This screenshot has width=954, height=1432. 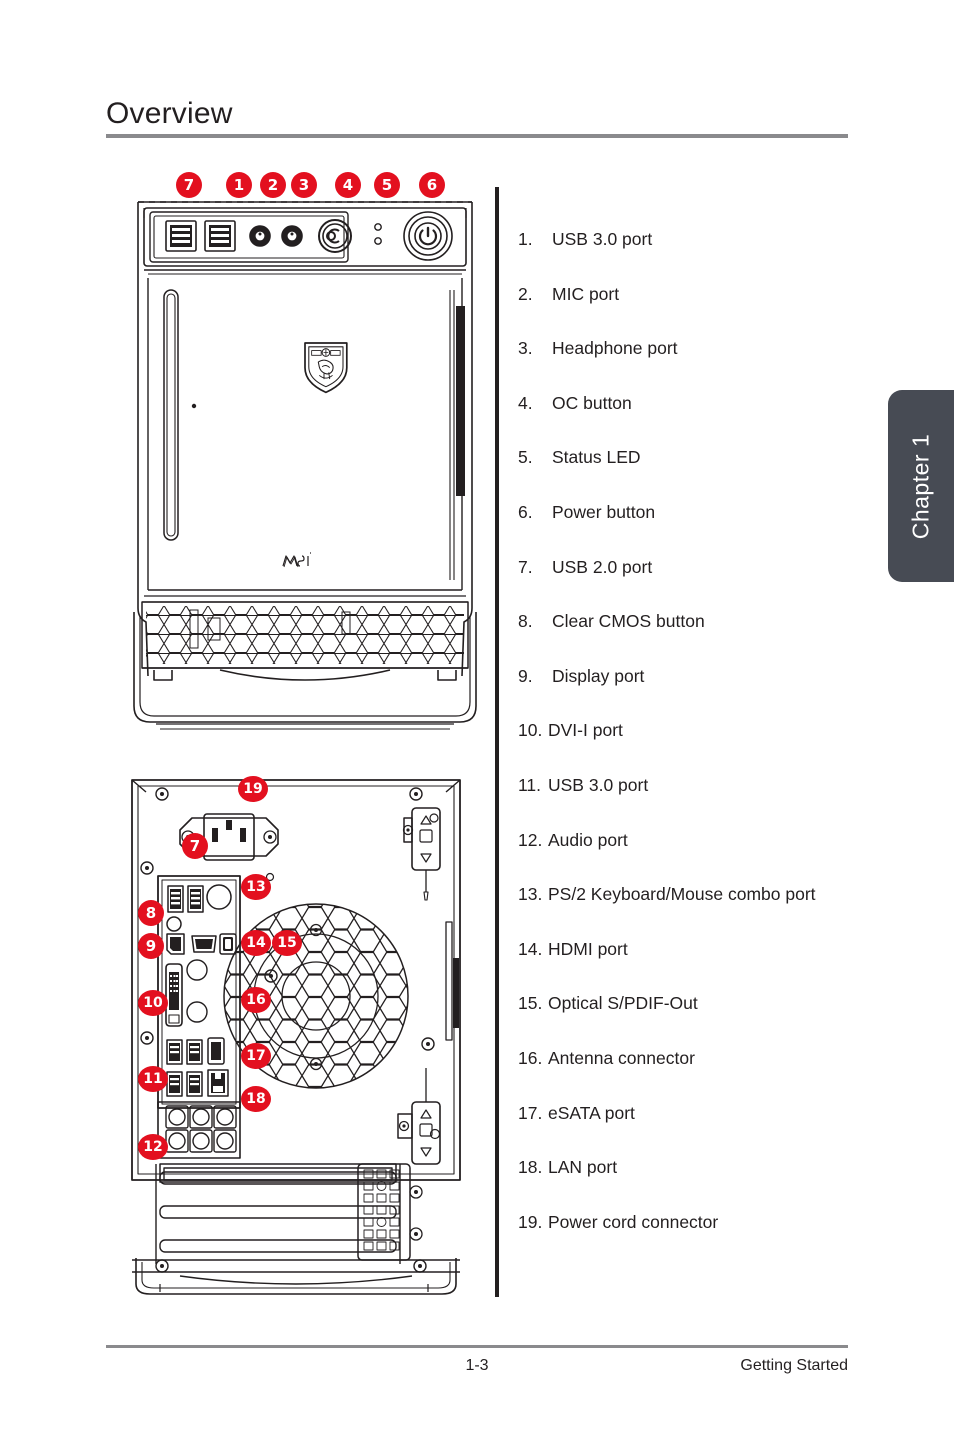 I want to click on port-list-item-number: 2., so click(x=525, y=293).